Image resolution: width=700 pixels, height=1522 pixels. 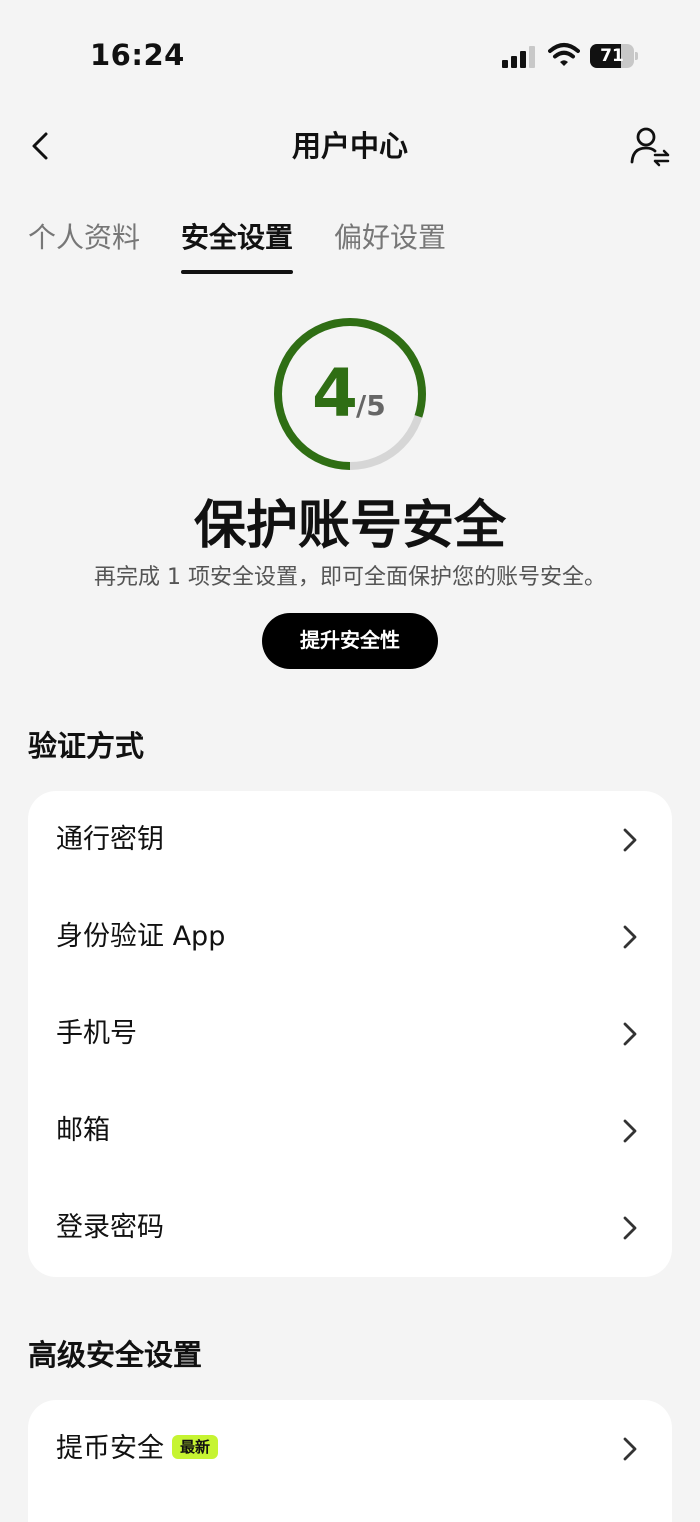 I want to click on list-item-login-password: 登录密码, so click(x=350, y=1227).